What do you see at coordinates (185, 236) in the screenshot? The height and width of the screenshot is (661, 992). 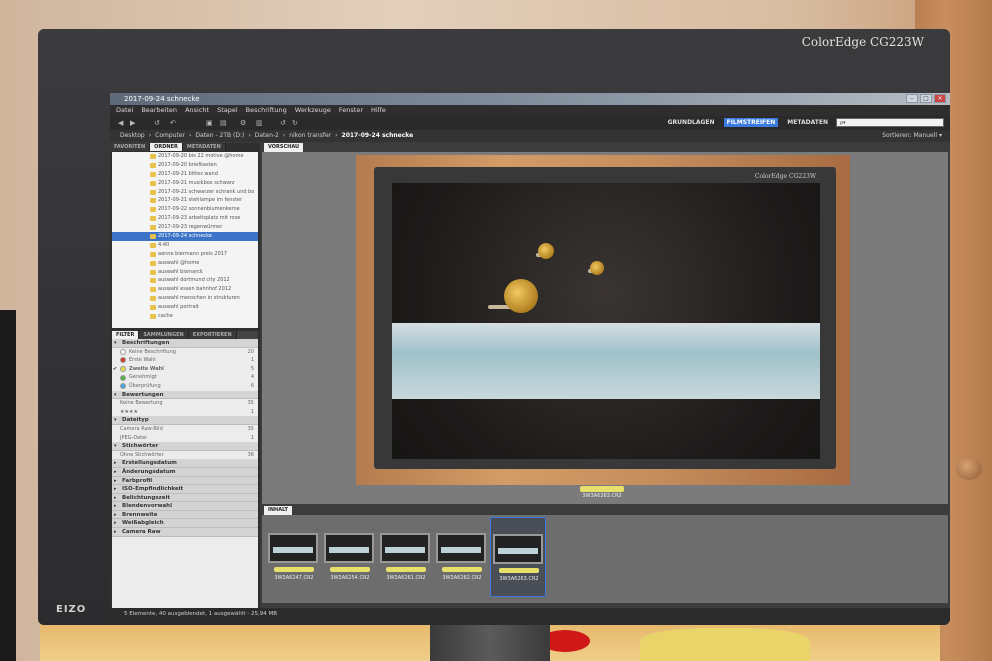 I see `folder-item: 2017-09-24 schnecke` at bounding box center [185, 236].